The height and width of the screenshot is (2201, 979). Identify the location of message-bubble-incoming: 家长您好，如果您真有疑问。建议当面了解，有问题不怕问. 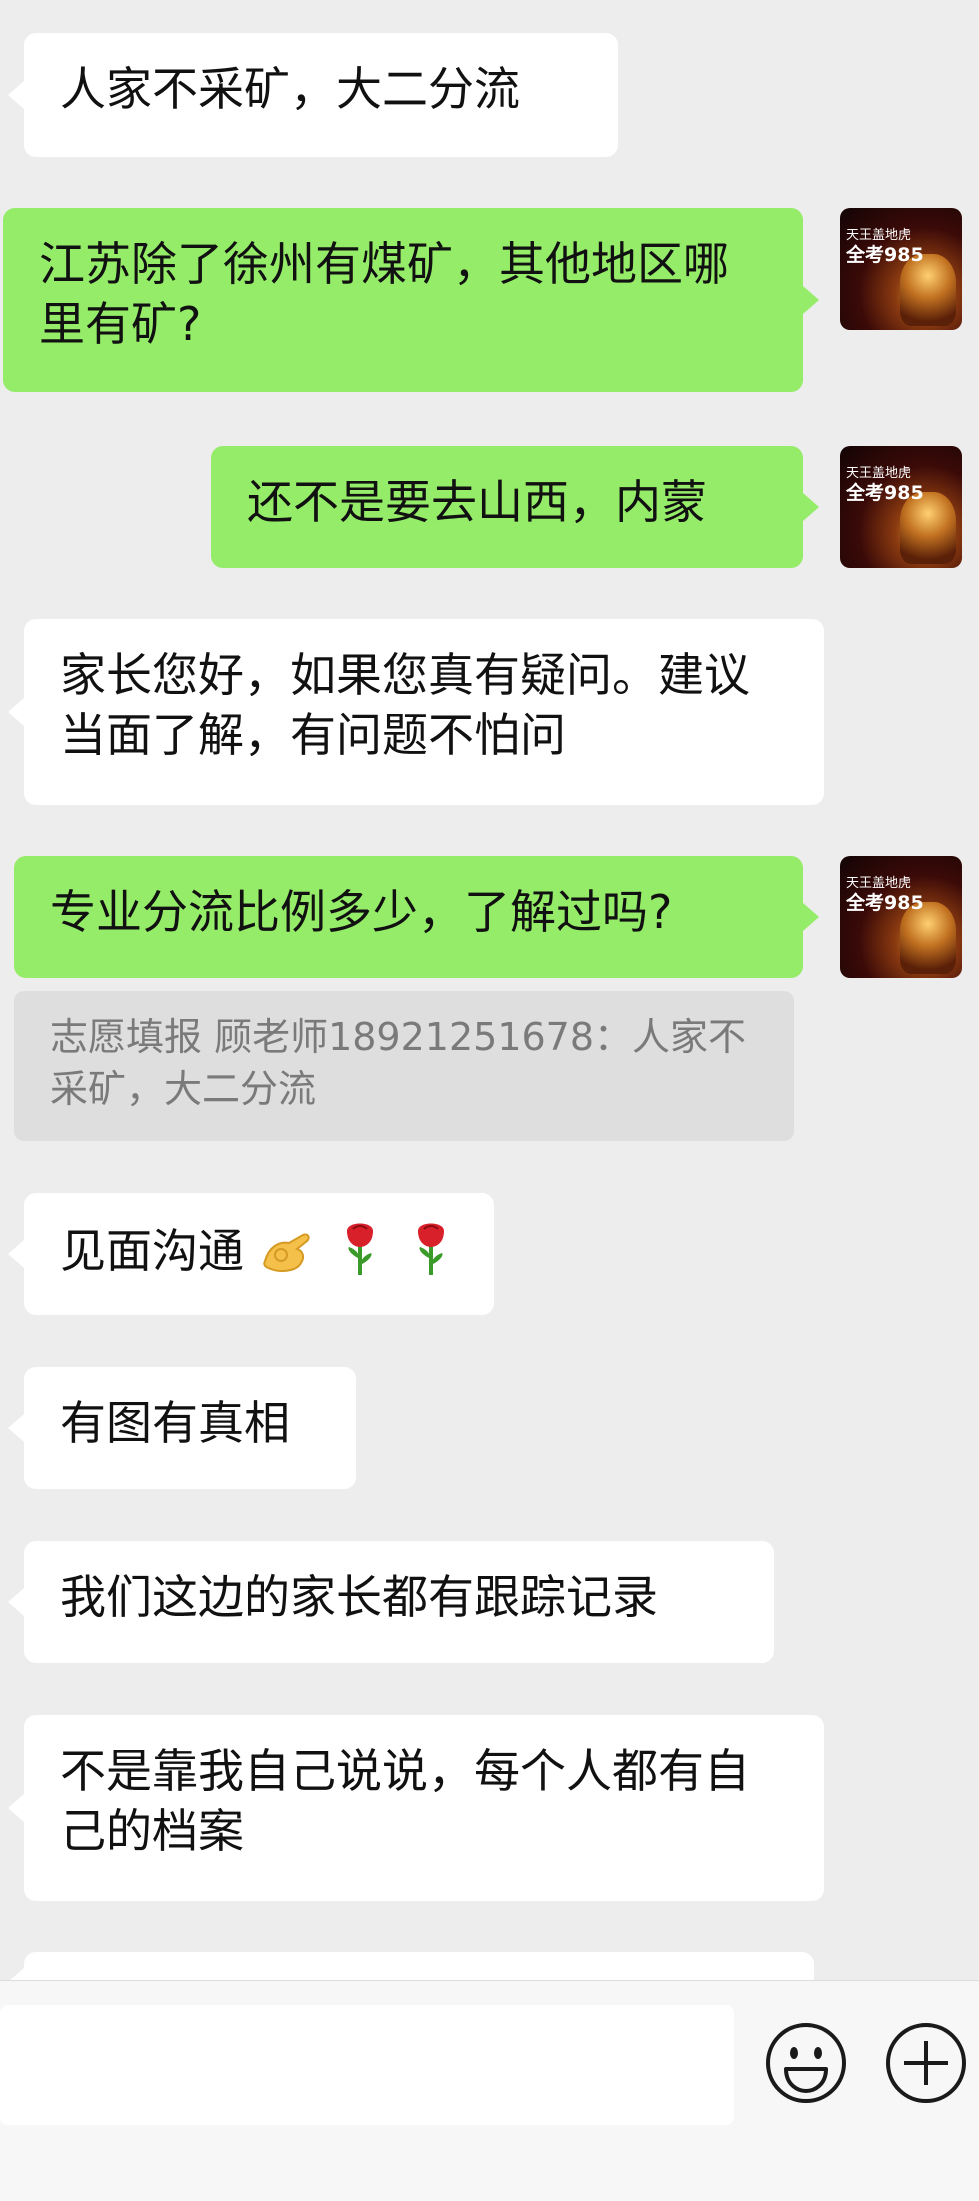
(416, 712).